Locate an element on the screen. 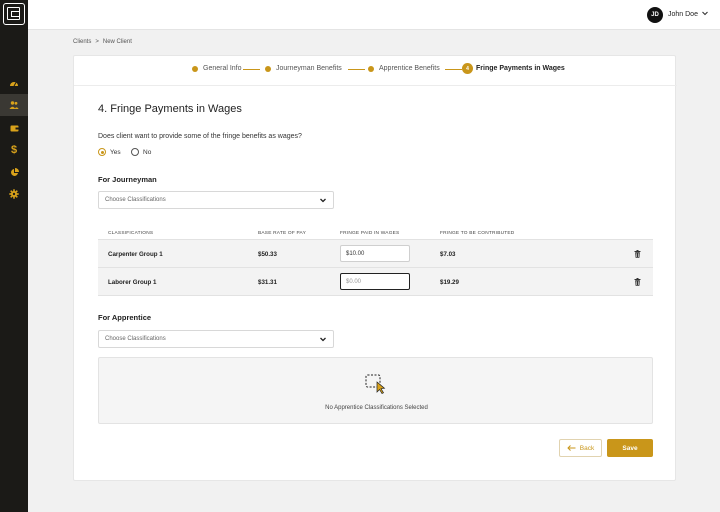 The height and width of the screenshot is (512, 720). breadcrumb-clients: Clients is located at coordinates (82, 42).